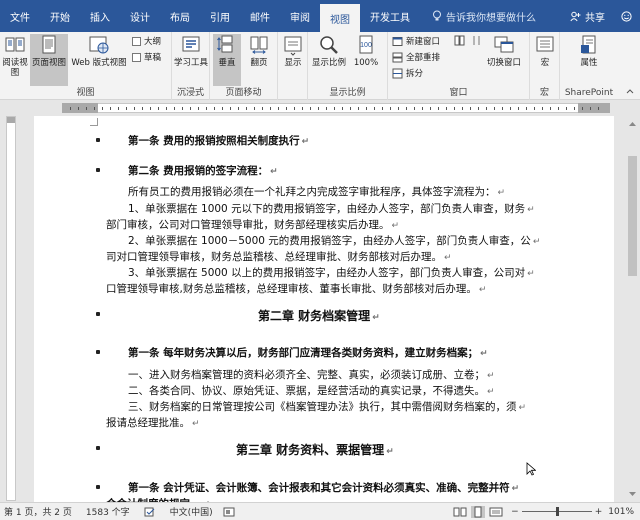 The width and height of the screenshot is (640, 520). I want to click on vertical-scroll-icon, so click(227, 45).